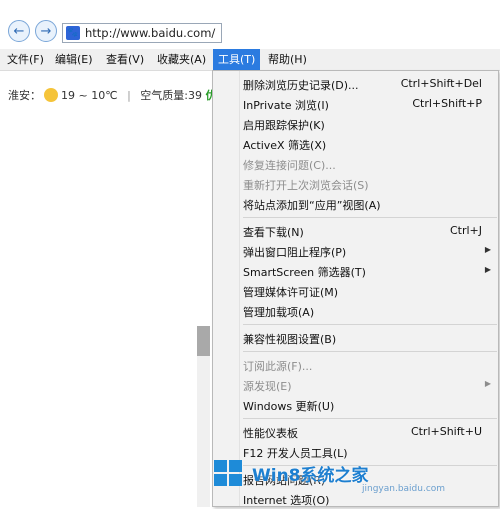 This screenshot has height=509, width=500. I want to click on tools-menu-item: 重新打开上次浏览会话(S), so click(355, 184).